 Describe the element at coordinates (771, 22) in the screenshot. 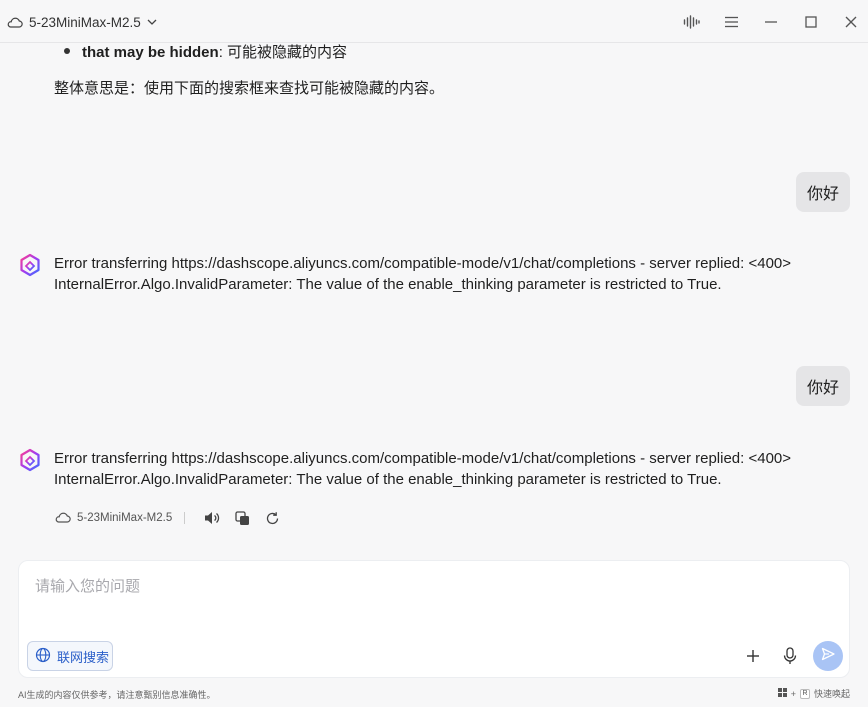

I see `minimize-icon` at that location.